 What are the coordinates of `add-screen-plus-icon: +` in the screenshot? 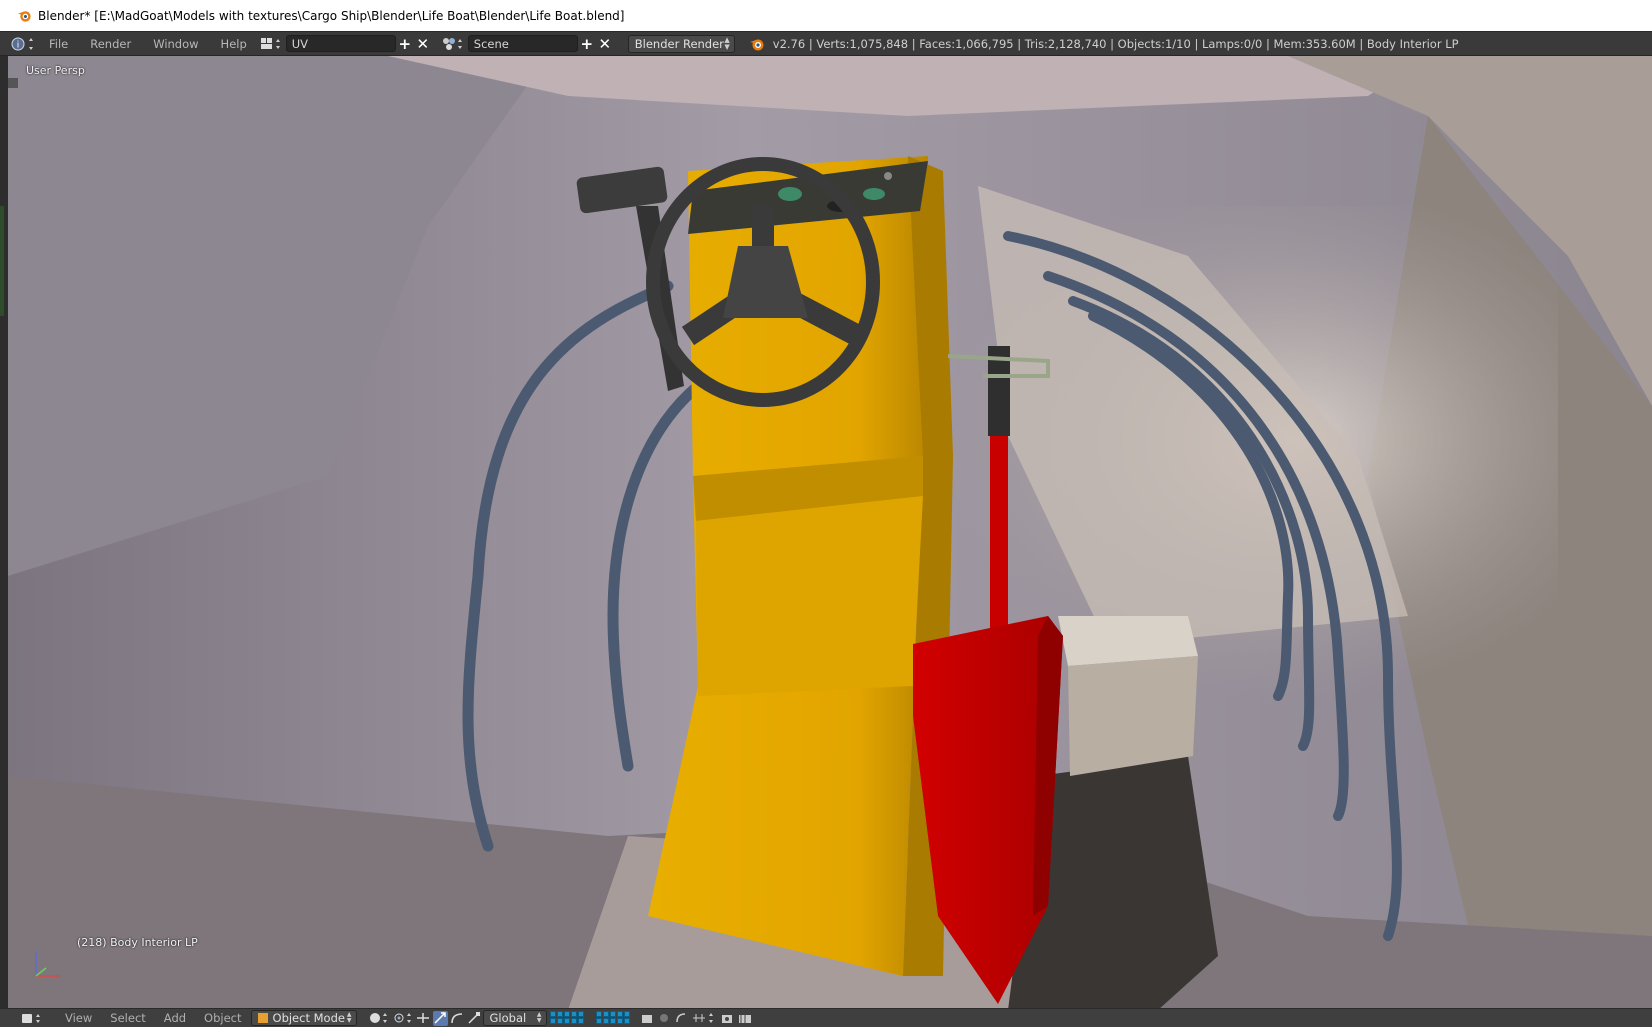 It's located at (405, 44).